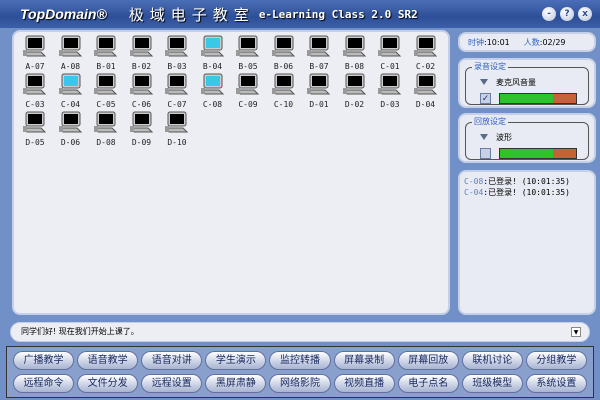 The image size is (600, 400). Describe the element at coordinates (576, 332) in the screenshot. I see `dropdown-arrow-icon: ▼` at that location.